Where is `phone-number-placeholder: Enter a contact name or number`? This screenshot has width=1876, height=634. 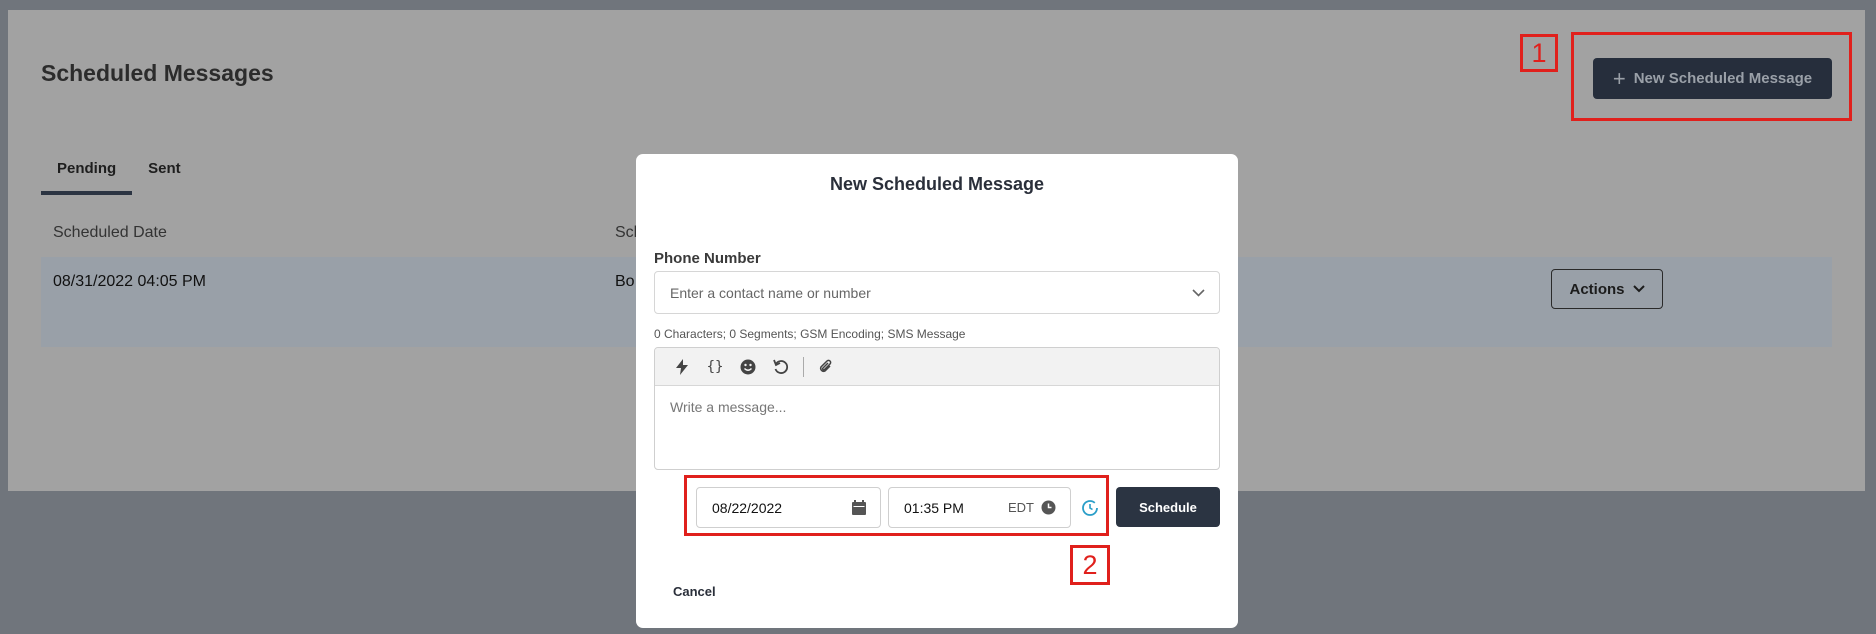 phone-number-placeholder: Enter a contact name or number is located at coordinates (770, 292).